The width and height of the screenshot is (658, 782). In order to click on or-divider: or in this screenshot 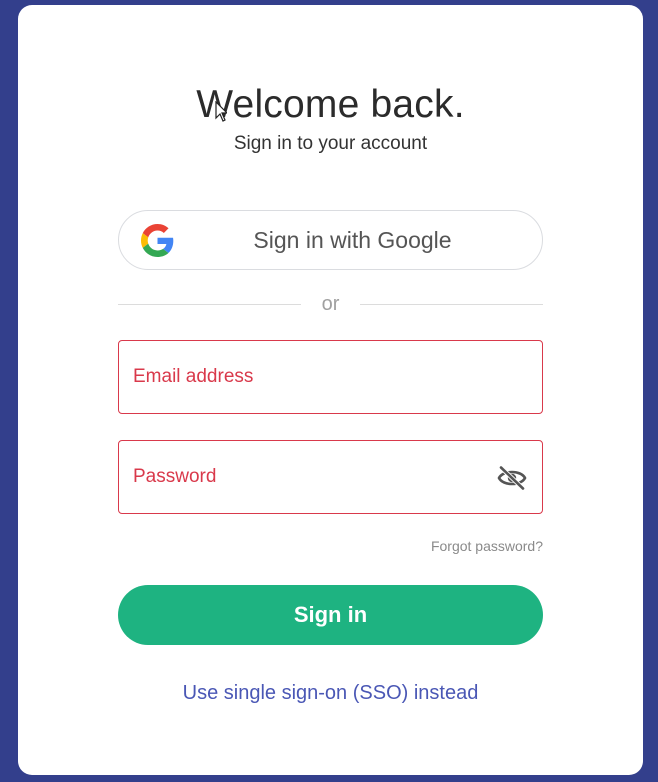, I will do `click(330, 304)`.